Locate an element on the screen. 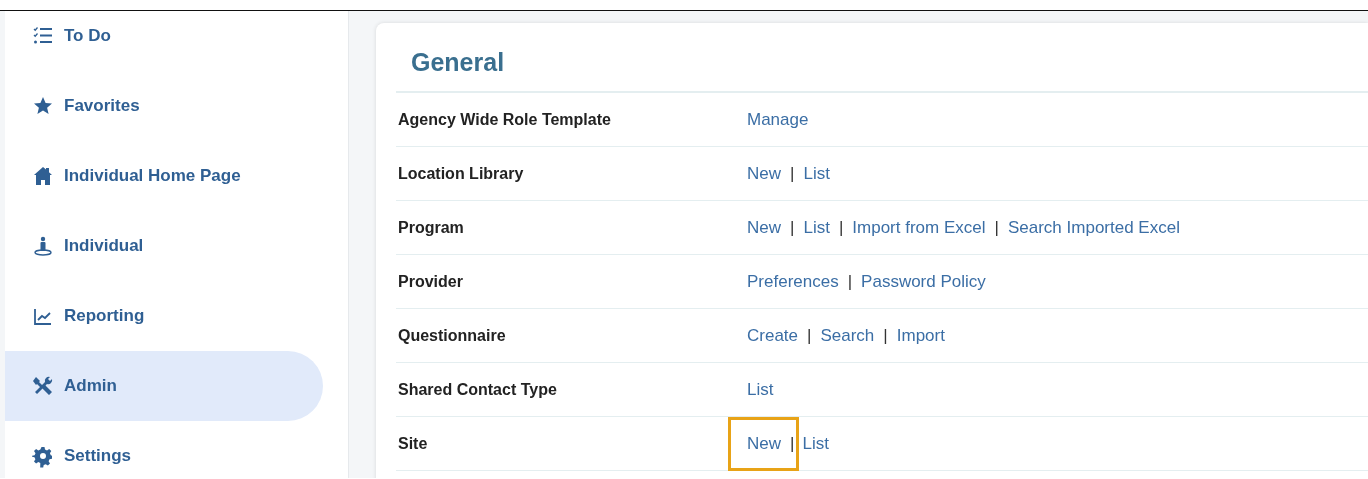  sidebar-item: Individual Home Page is located at coordinates (164, 176).